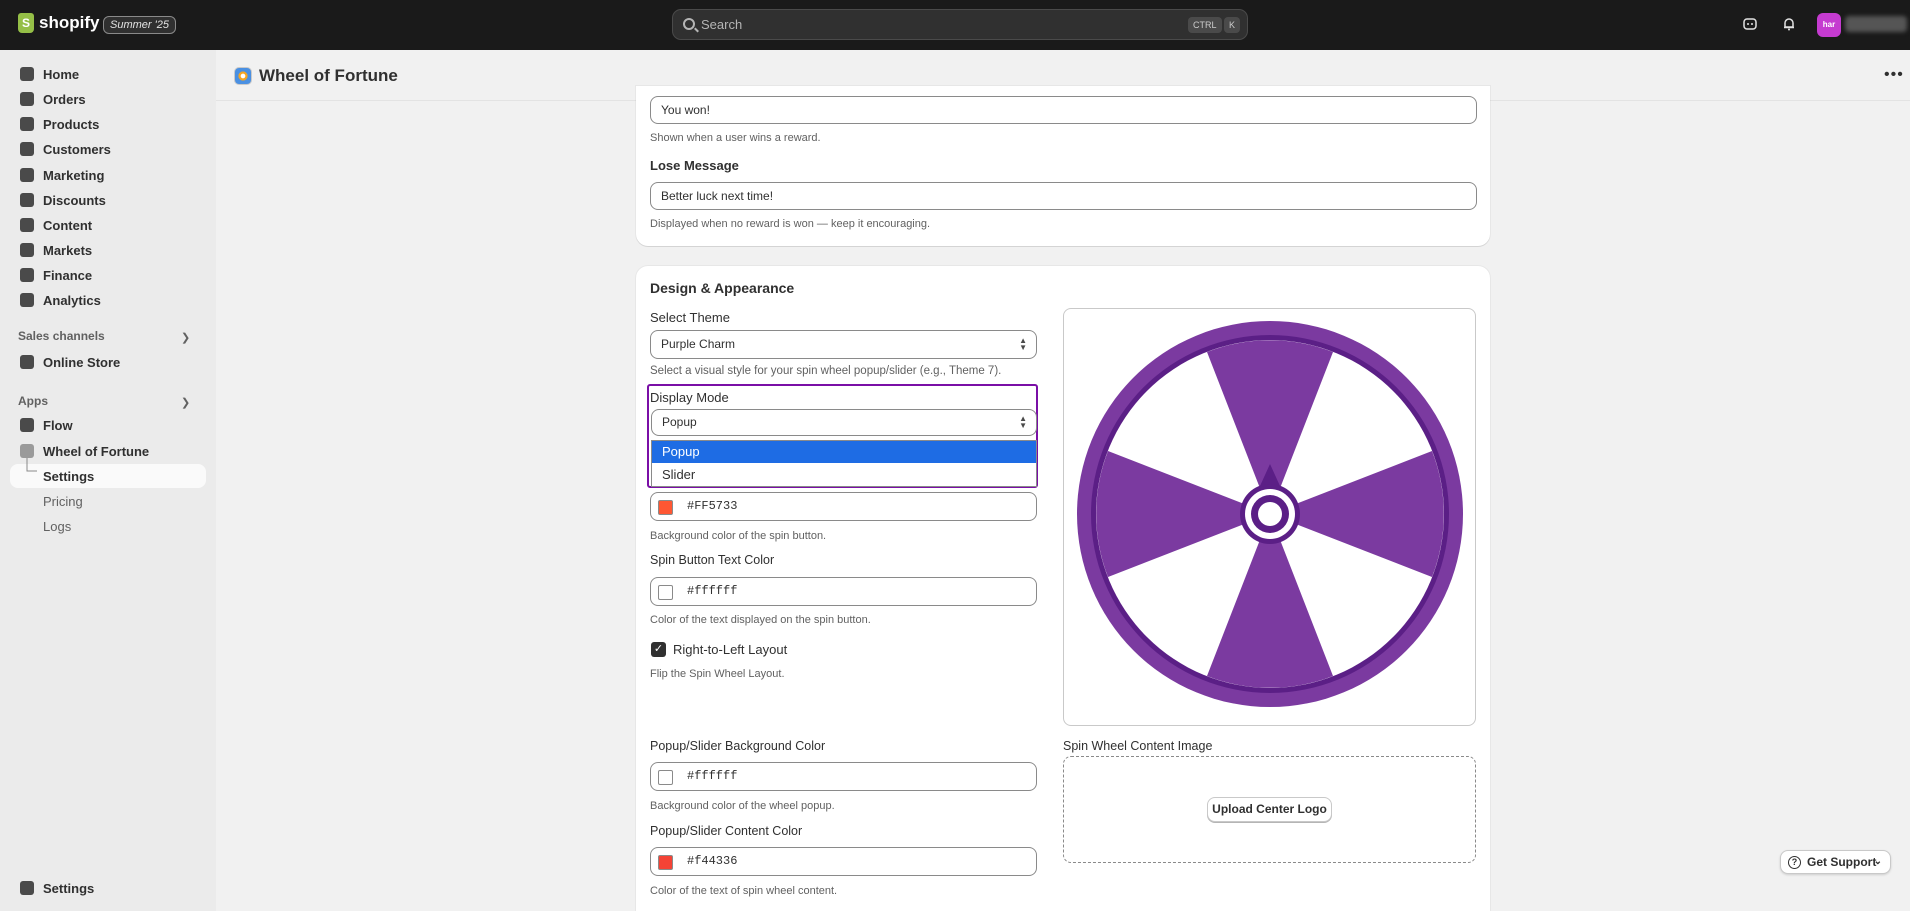 The width and height of the screenshot is (1910, 911). I want to click on flow-icon, so click(27, 425).